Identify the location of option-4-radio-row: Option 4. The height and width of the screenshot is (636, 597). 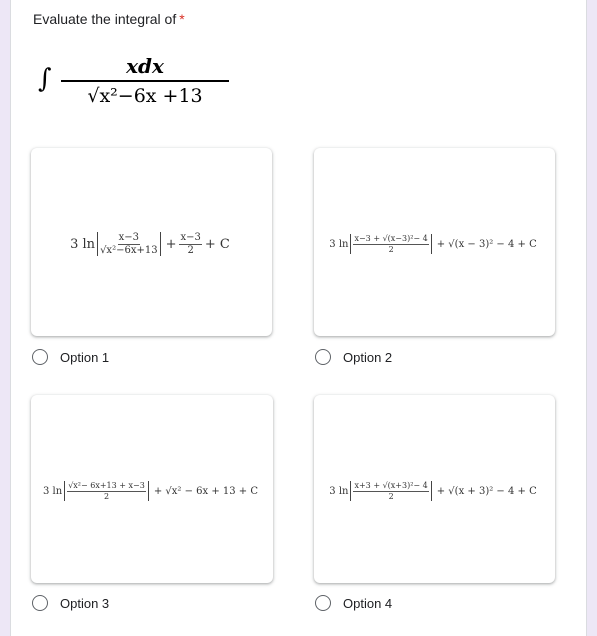
(353, 603).